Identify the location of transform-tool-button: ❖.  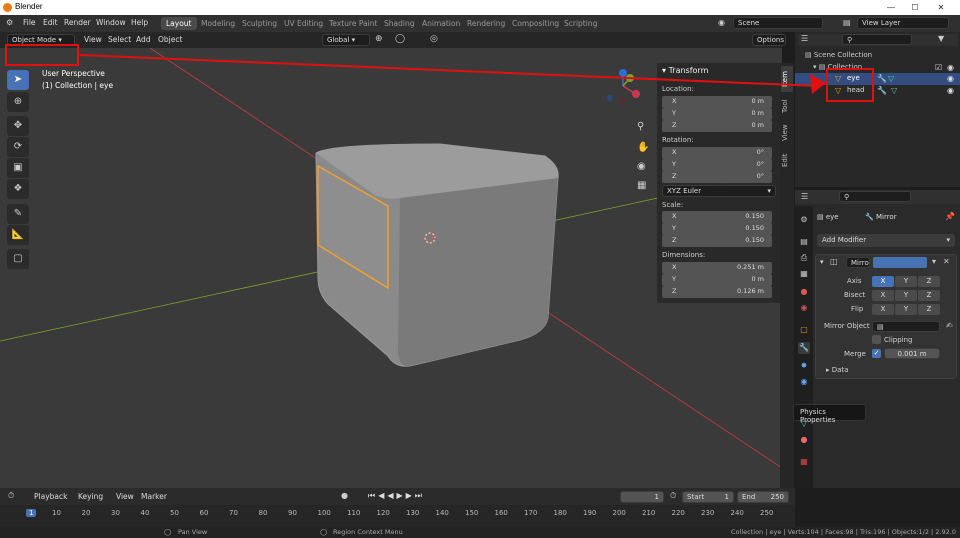
(18, 189).